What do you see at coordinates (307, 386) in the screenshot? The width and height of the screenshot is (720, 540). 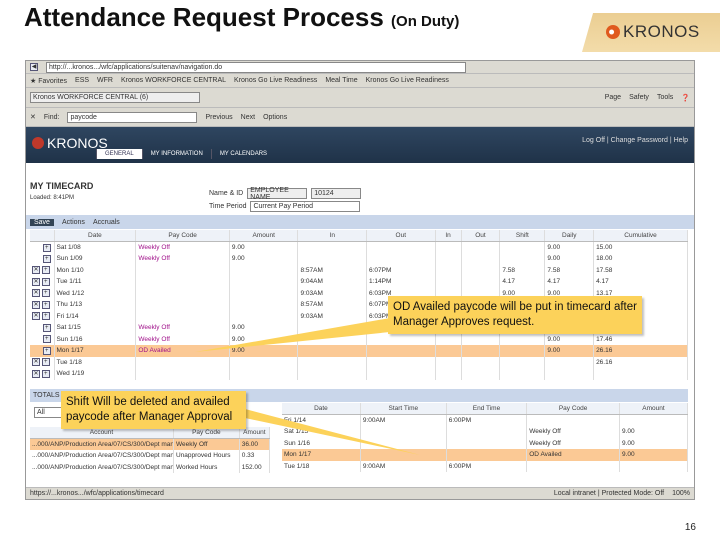 I see `callout-pointers` at bounding box center [307, 386].